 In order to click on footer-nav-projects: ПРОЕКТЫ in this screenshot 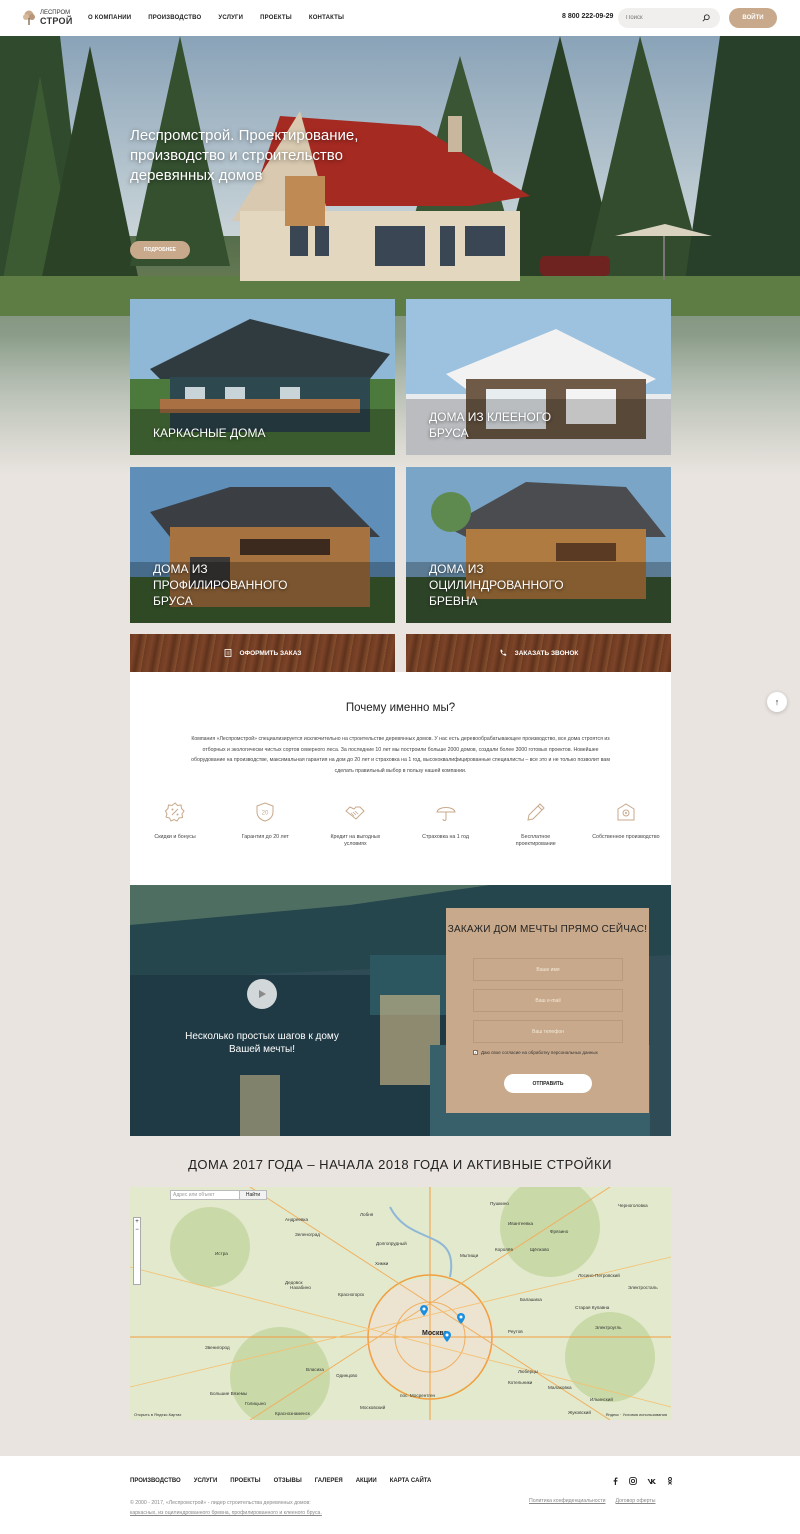, I will do `click(245, 1481)`.